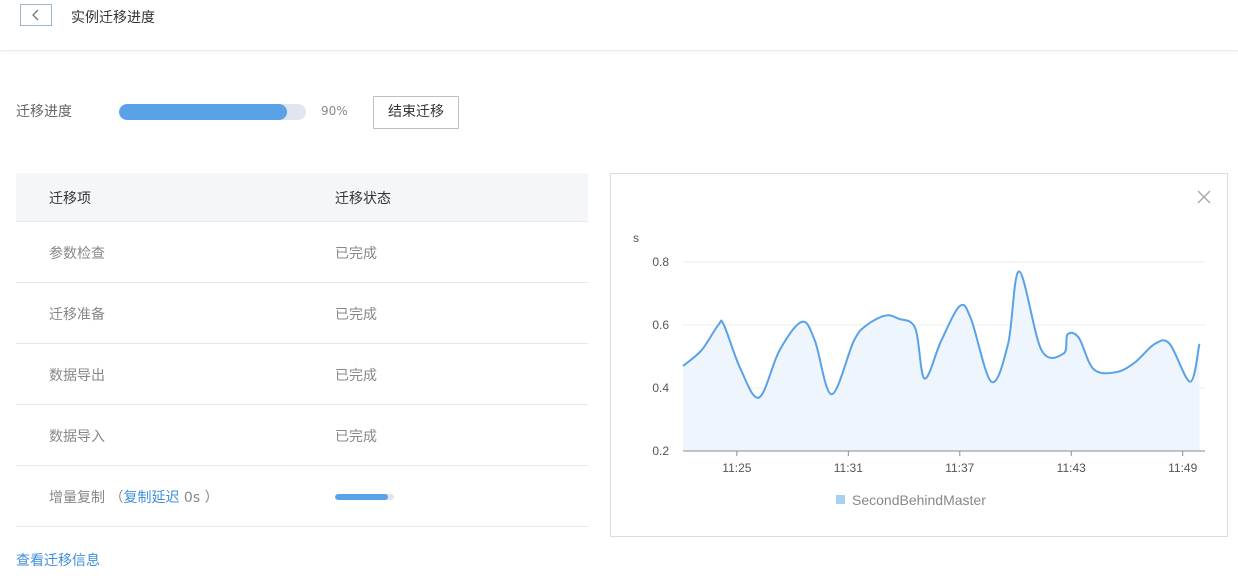  What do you see at coordinates (302, 496) in the screenshot?
I see `table-row-incremental: 增量复制 （复制延迟 0s ）` at bounding box center [302, 496].